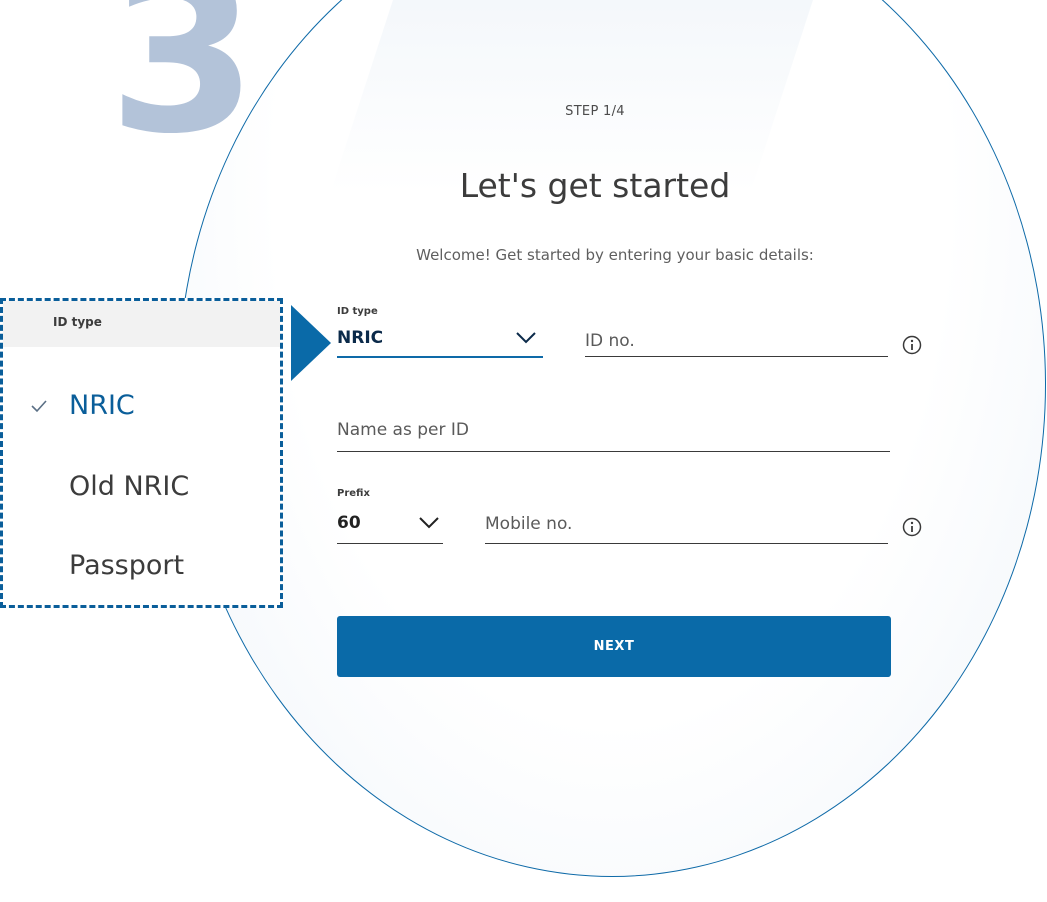  I want to click on id-type-underline, so click(440, 357).